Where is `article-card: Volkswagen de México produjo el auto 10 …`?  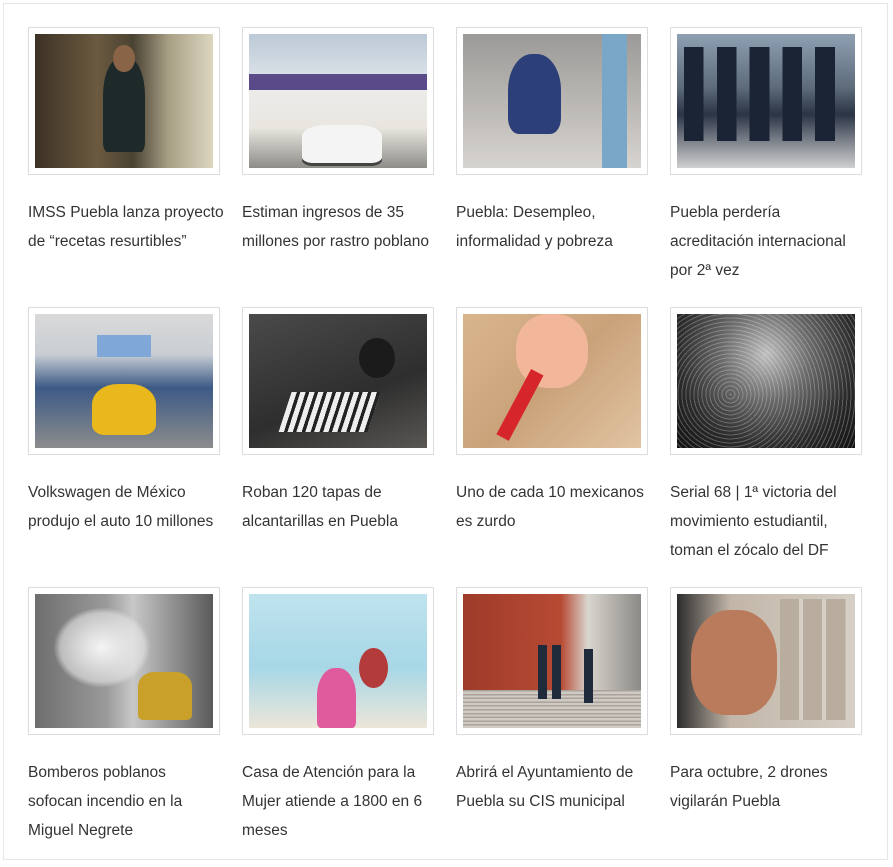
article-card: Volkswagen de México produjo el auto 10 … is located at coordinates (124, 447).